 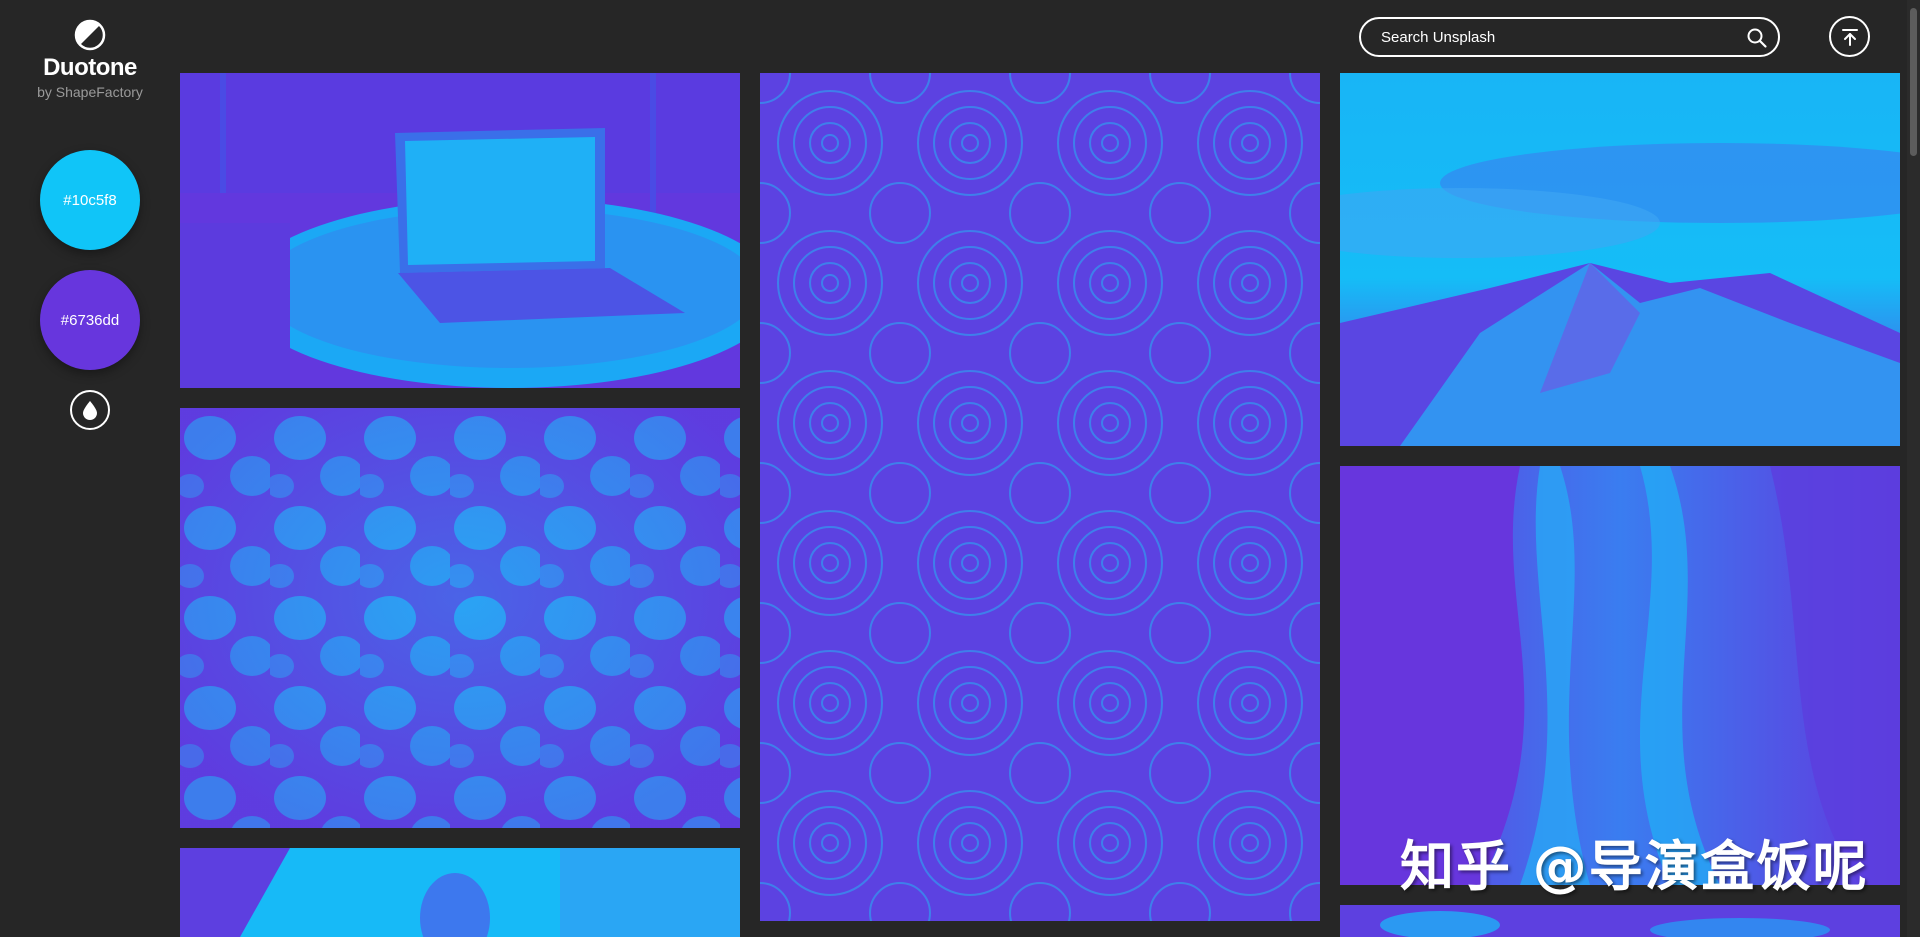 I want to click on photo-laptop, so click(x=460, y=230).